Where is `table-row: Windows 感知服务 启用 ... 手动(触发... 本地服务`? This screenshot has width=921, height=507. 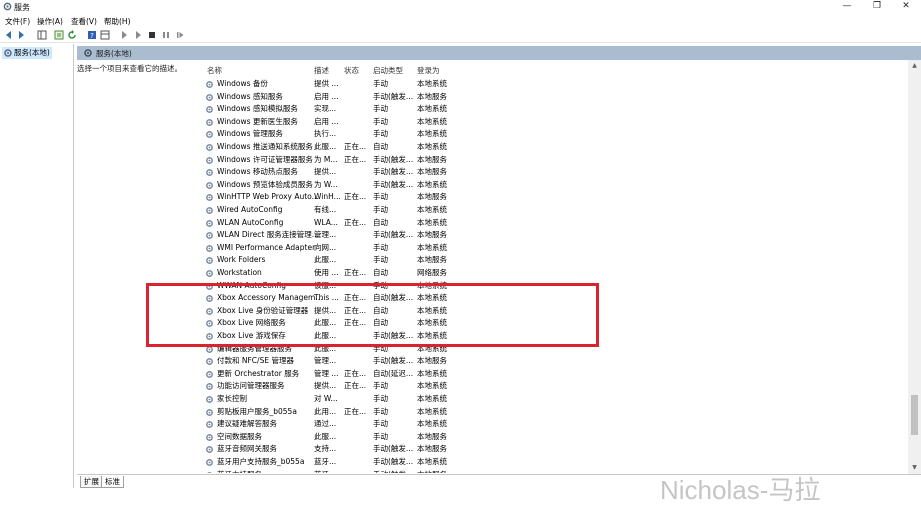 table-row: Windows 感知服务 启用 ... 手动(触发... 本地服务 is located at coordinates (555, 97).